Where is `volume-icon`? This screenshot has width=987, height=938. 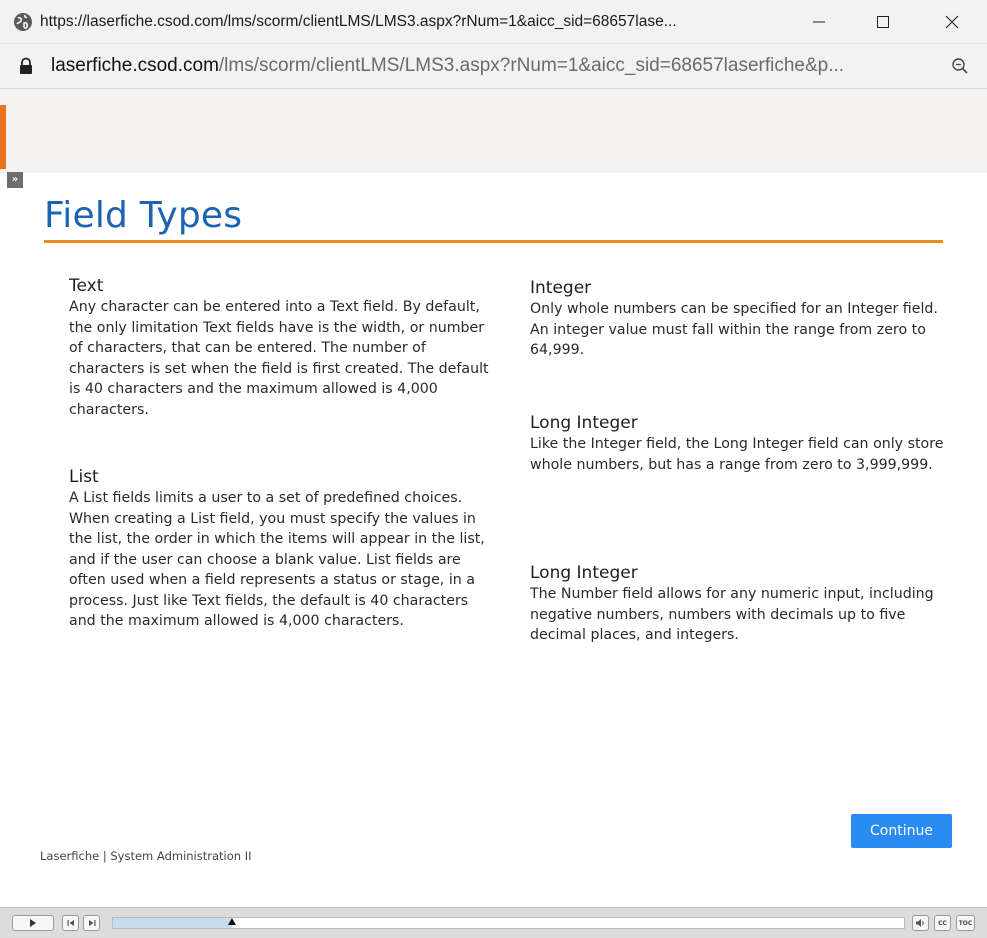
volume-icon is located at coordinates (919, 923).